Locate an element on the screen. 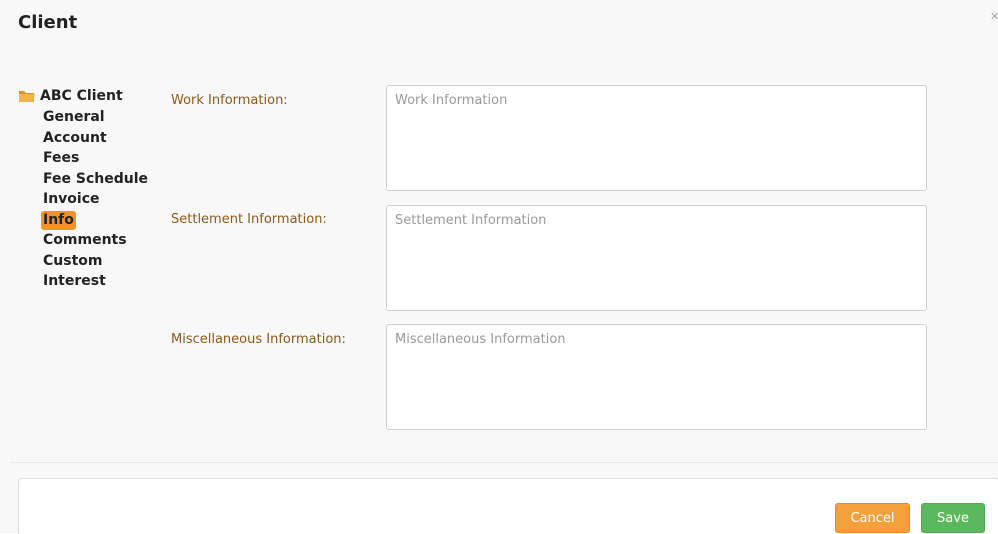 The height and width of the screenshot is (534, 998). nav-item-fee-schedule: Fee Schedule is located at coordinates (95, 179).